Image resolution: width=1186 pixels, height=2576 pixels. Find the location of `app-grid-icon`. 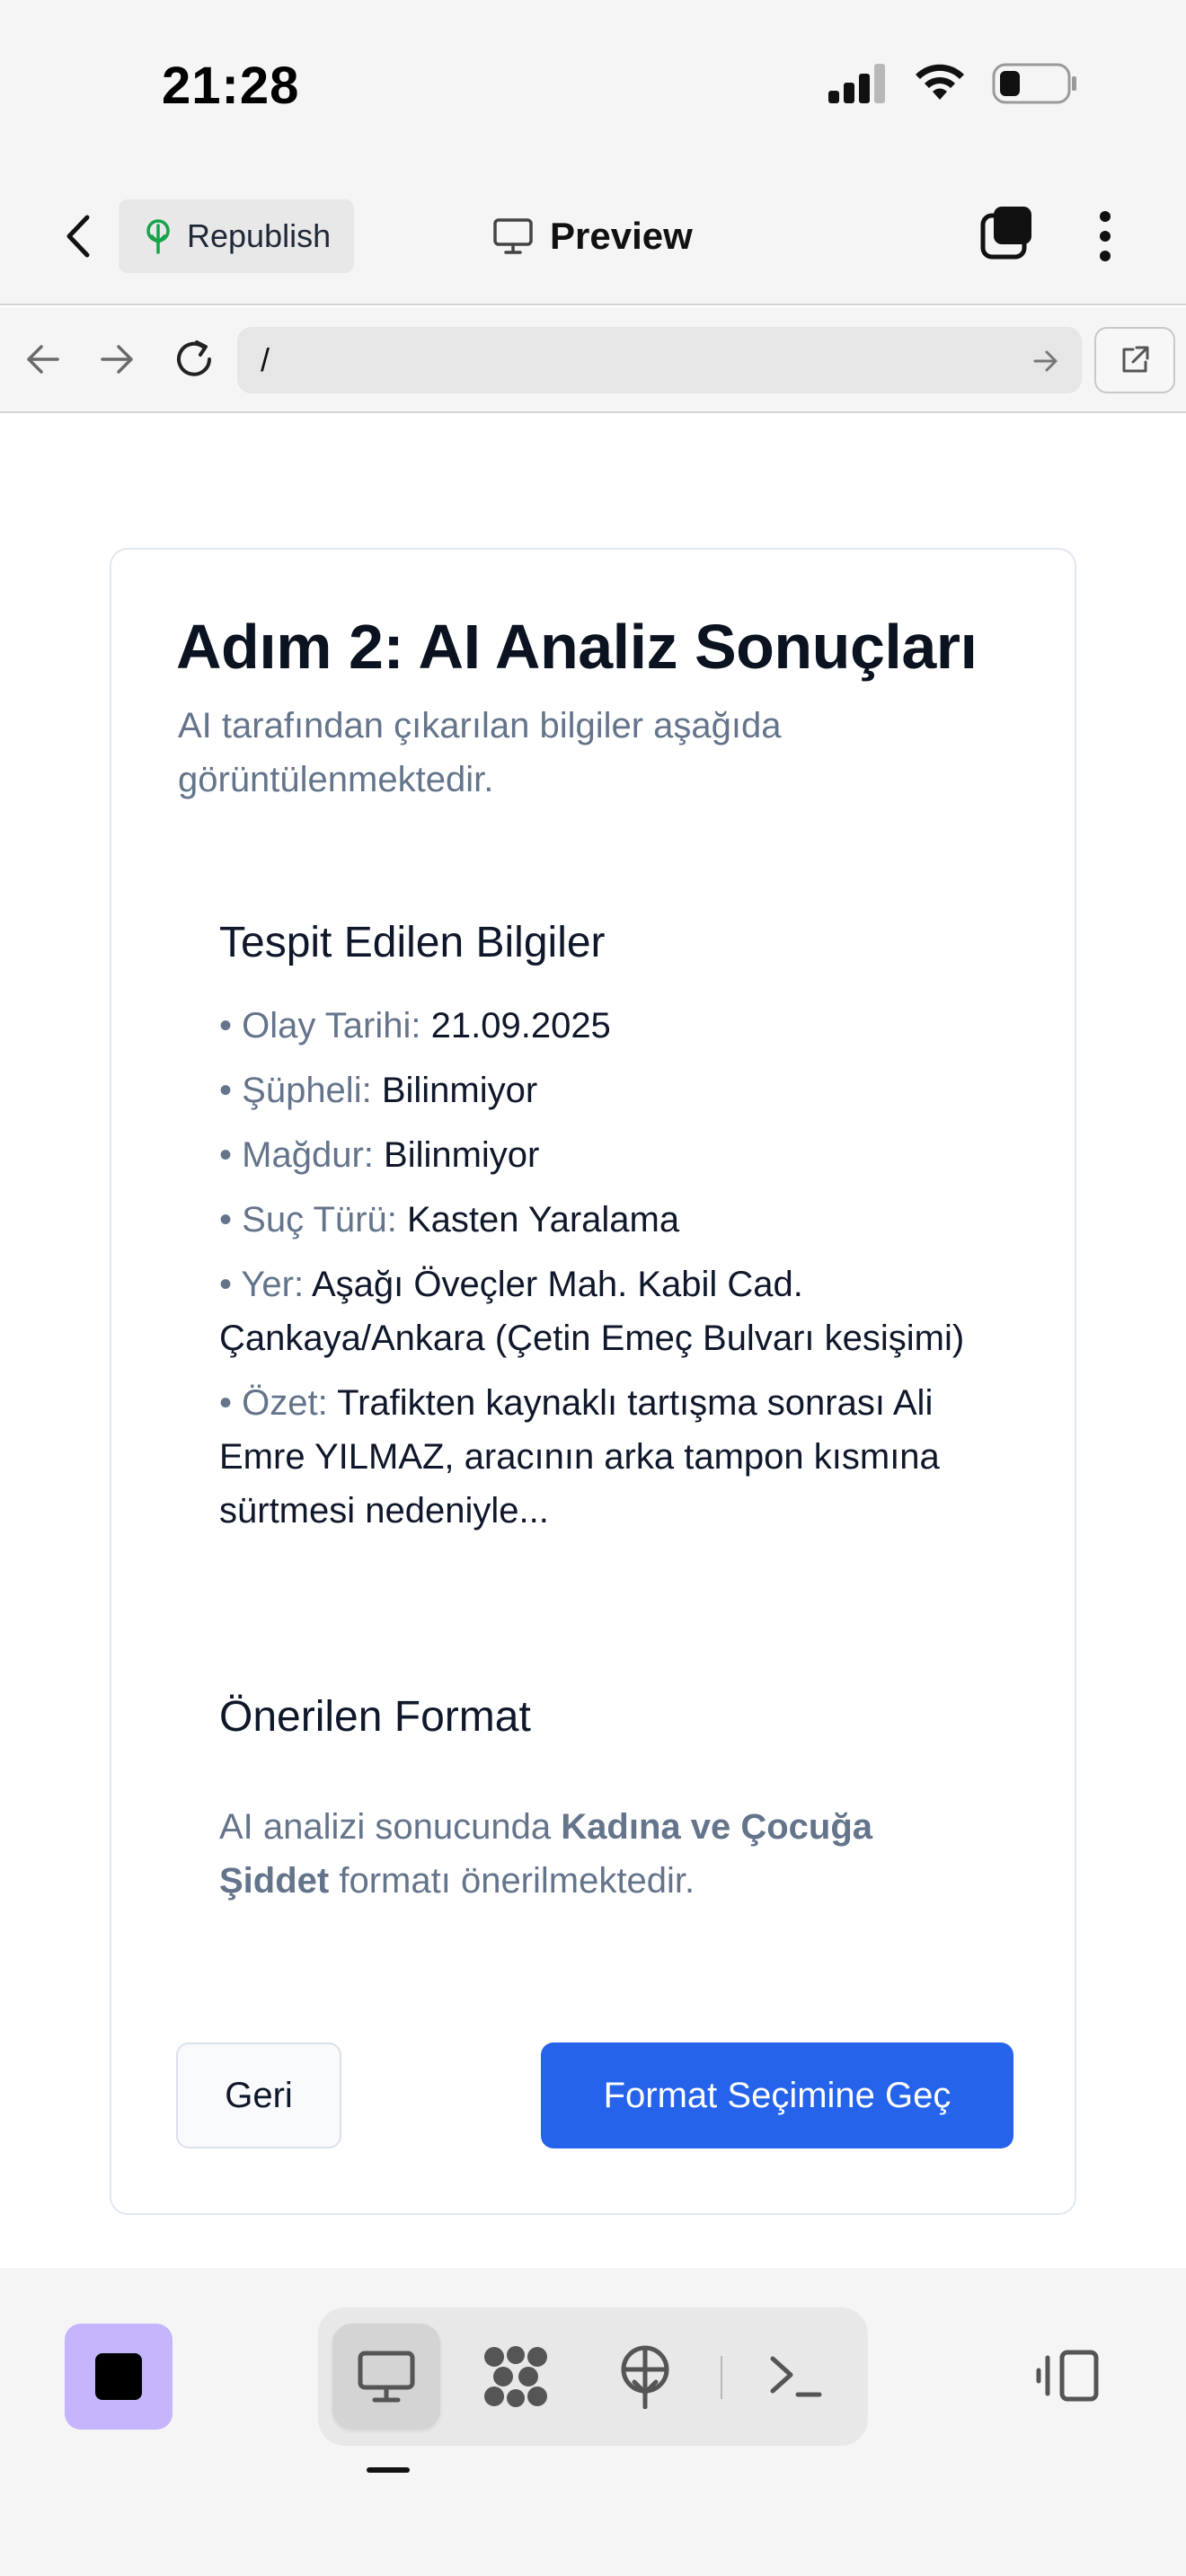

app-grid-icon is located at coordinates (515, 2376).